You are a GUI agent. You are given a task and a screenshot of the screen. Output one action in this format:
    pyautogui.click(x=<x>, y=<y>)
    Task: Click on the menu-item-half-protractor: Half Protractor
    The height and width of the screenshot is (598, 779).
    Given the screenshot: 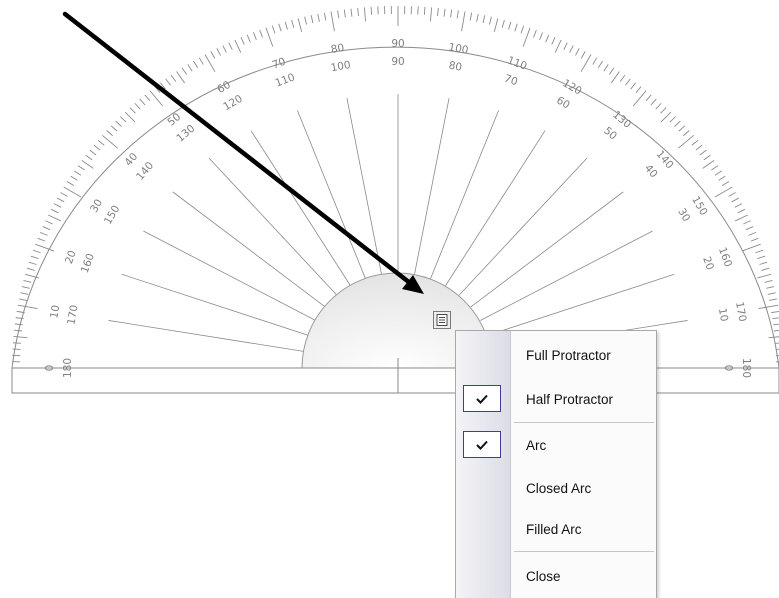 What is the action you would take?
    pyautogui.click(x=556, y=399)
    